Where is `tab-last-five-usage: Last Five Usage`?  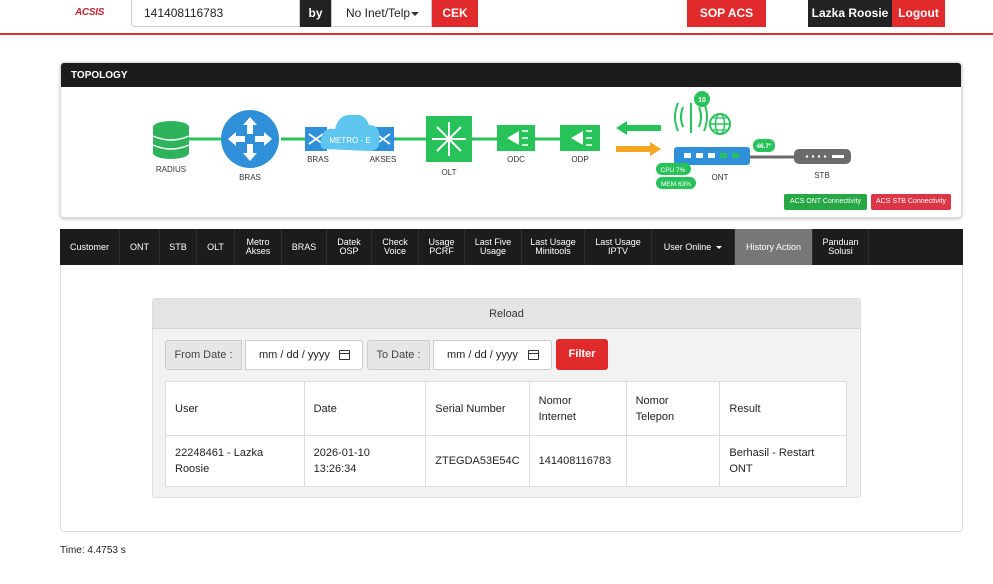 tab-last-five-usage: Last Five Usage is located at coordinates (493, 247).